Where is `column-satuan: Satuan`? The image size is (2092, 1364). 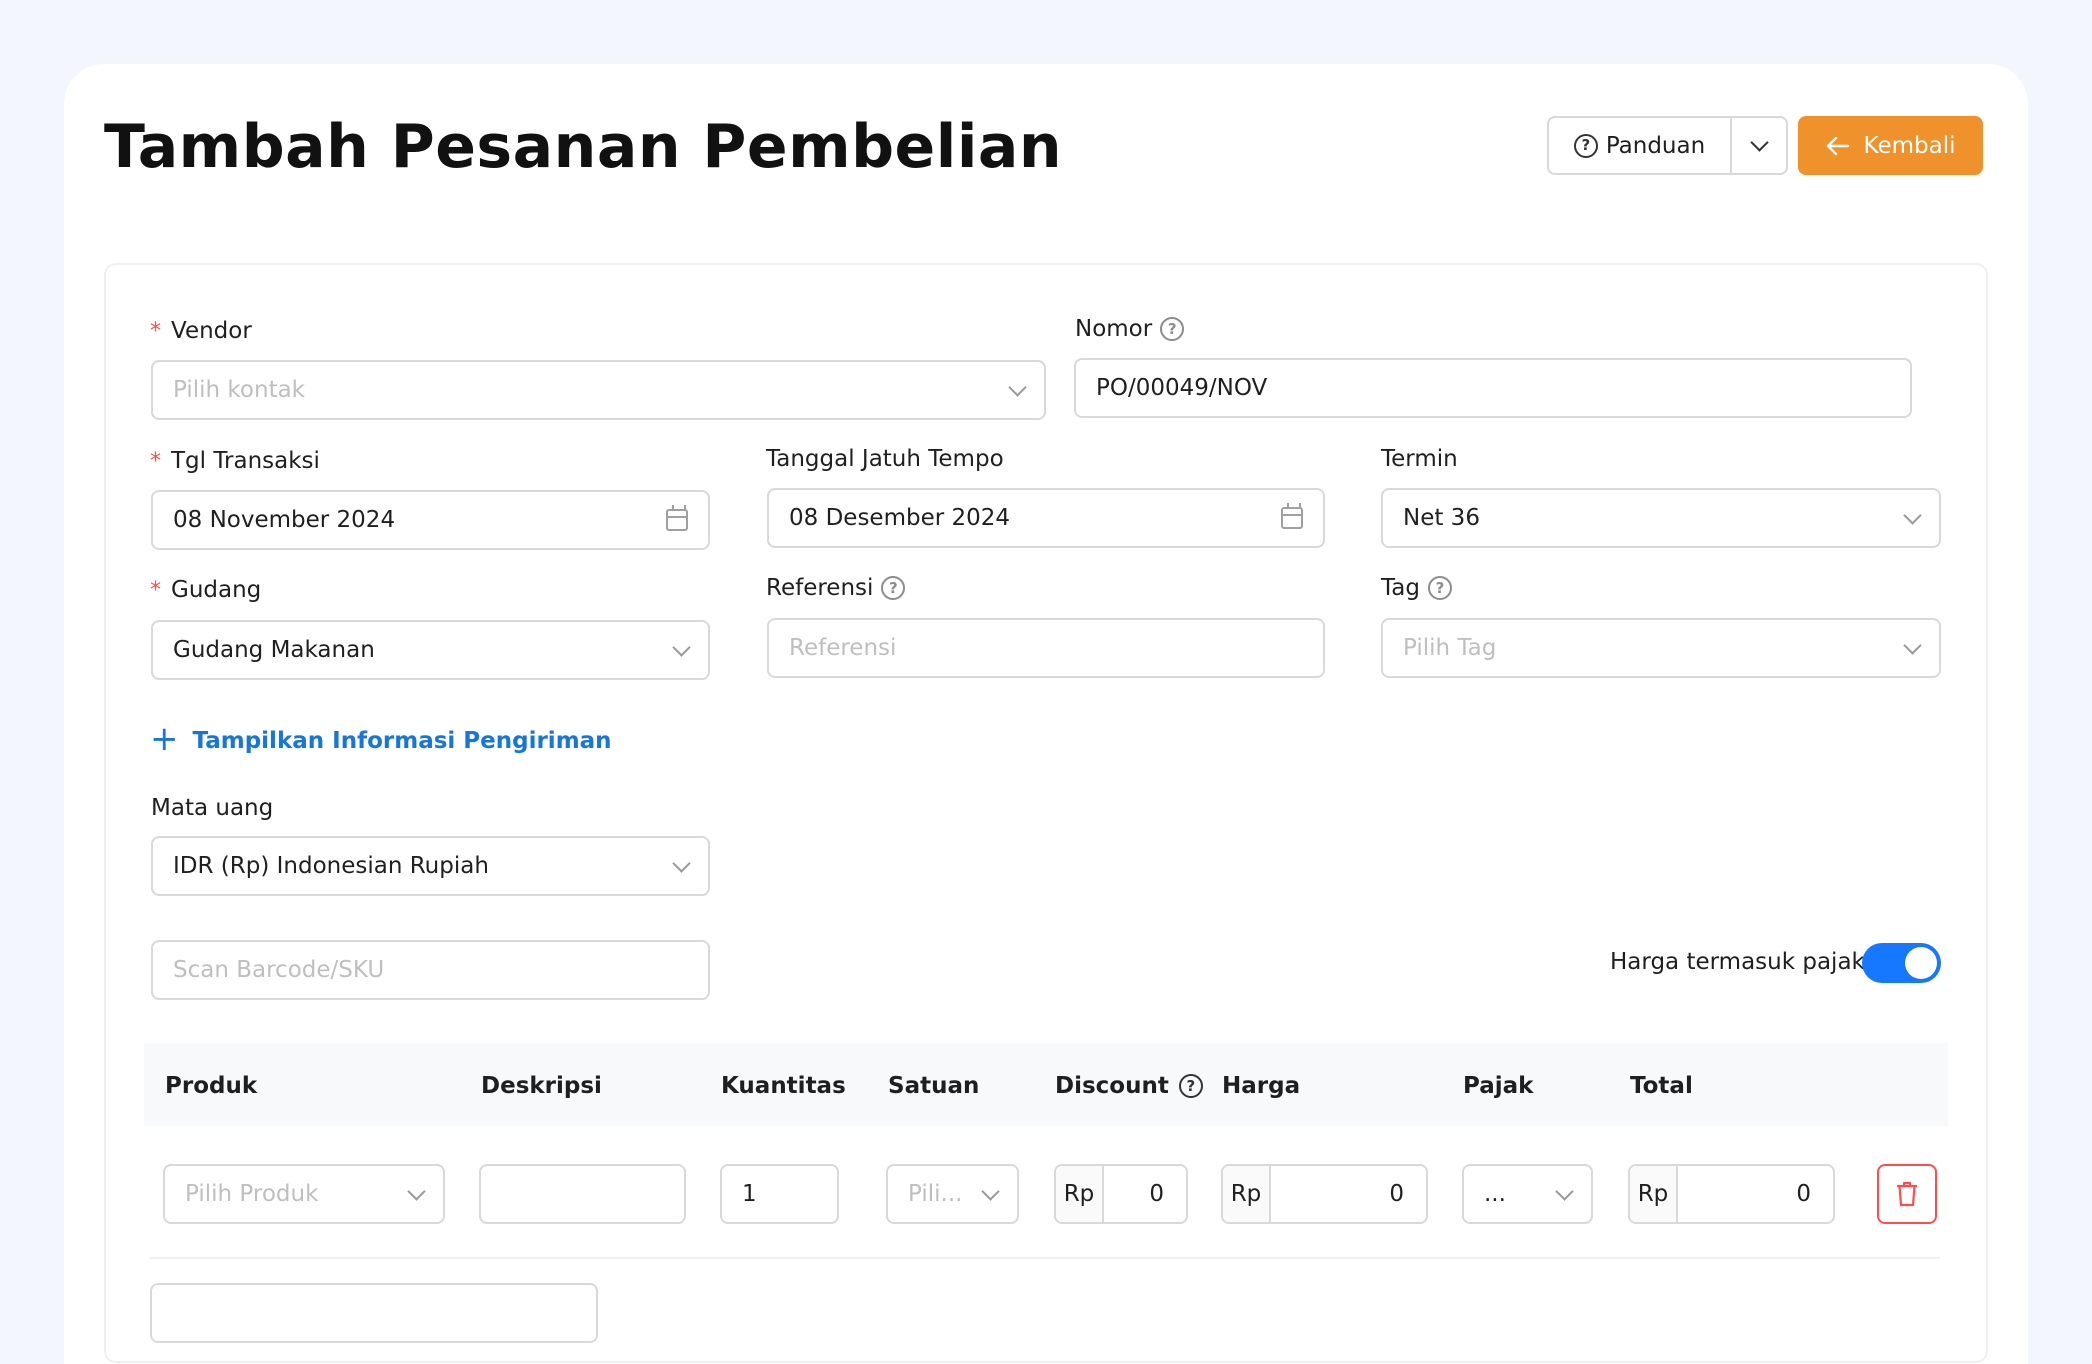 column-satuan: Satuan is located at coordinates (934, 1086).